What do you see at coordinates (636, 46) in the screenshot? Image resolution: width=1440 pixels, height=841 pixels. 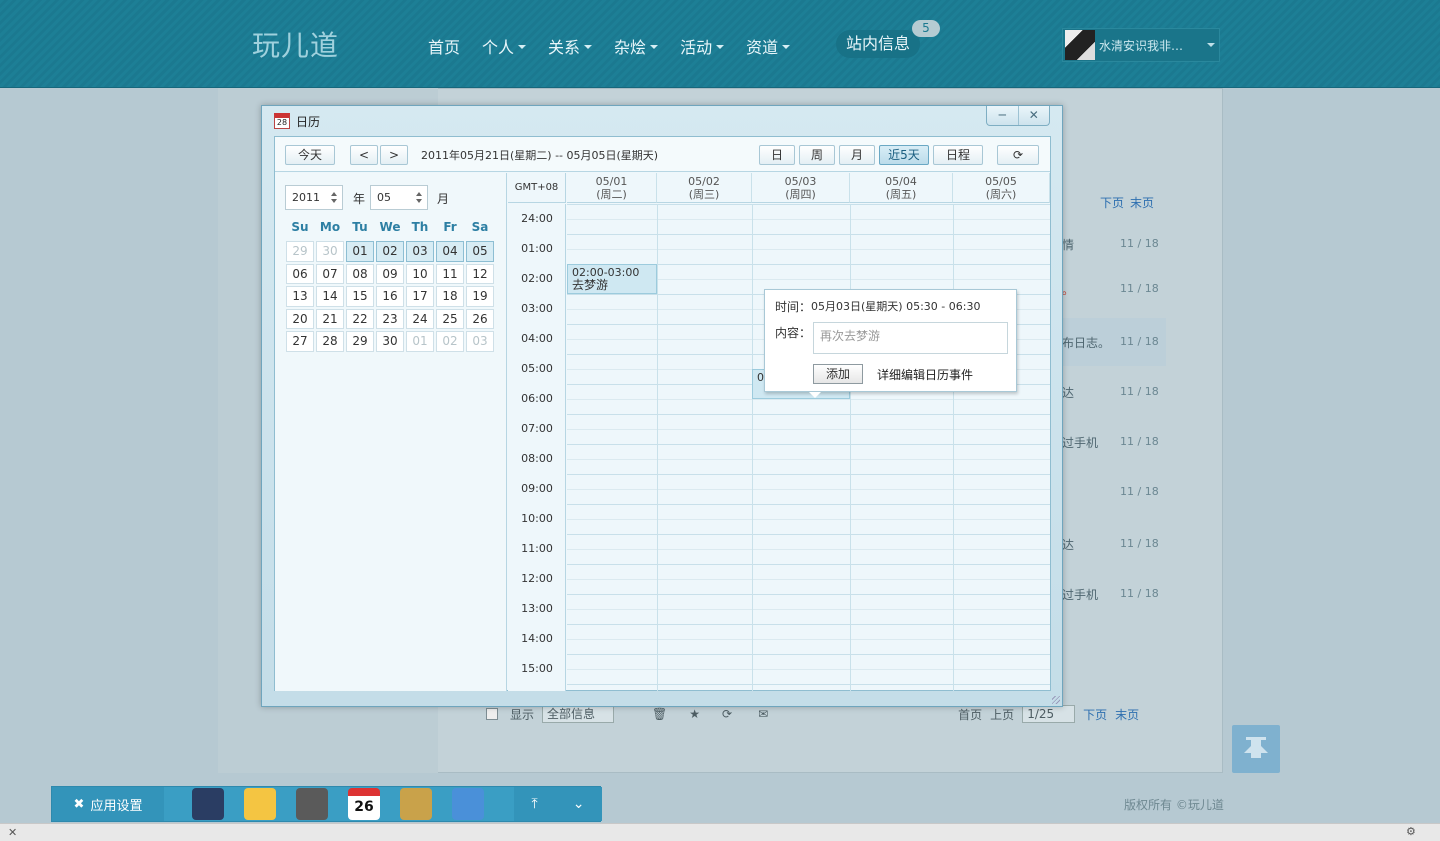 I see `nav-item-3: 杂烩` at bounding box center [636, 46].